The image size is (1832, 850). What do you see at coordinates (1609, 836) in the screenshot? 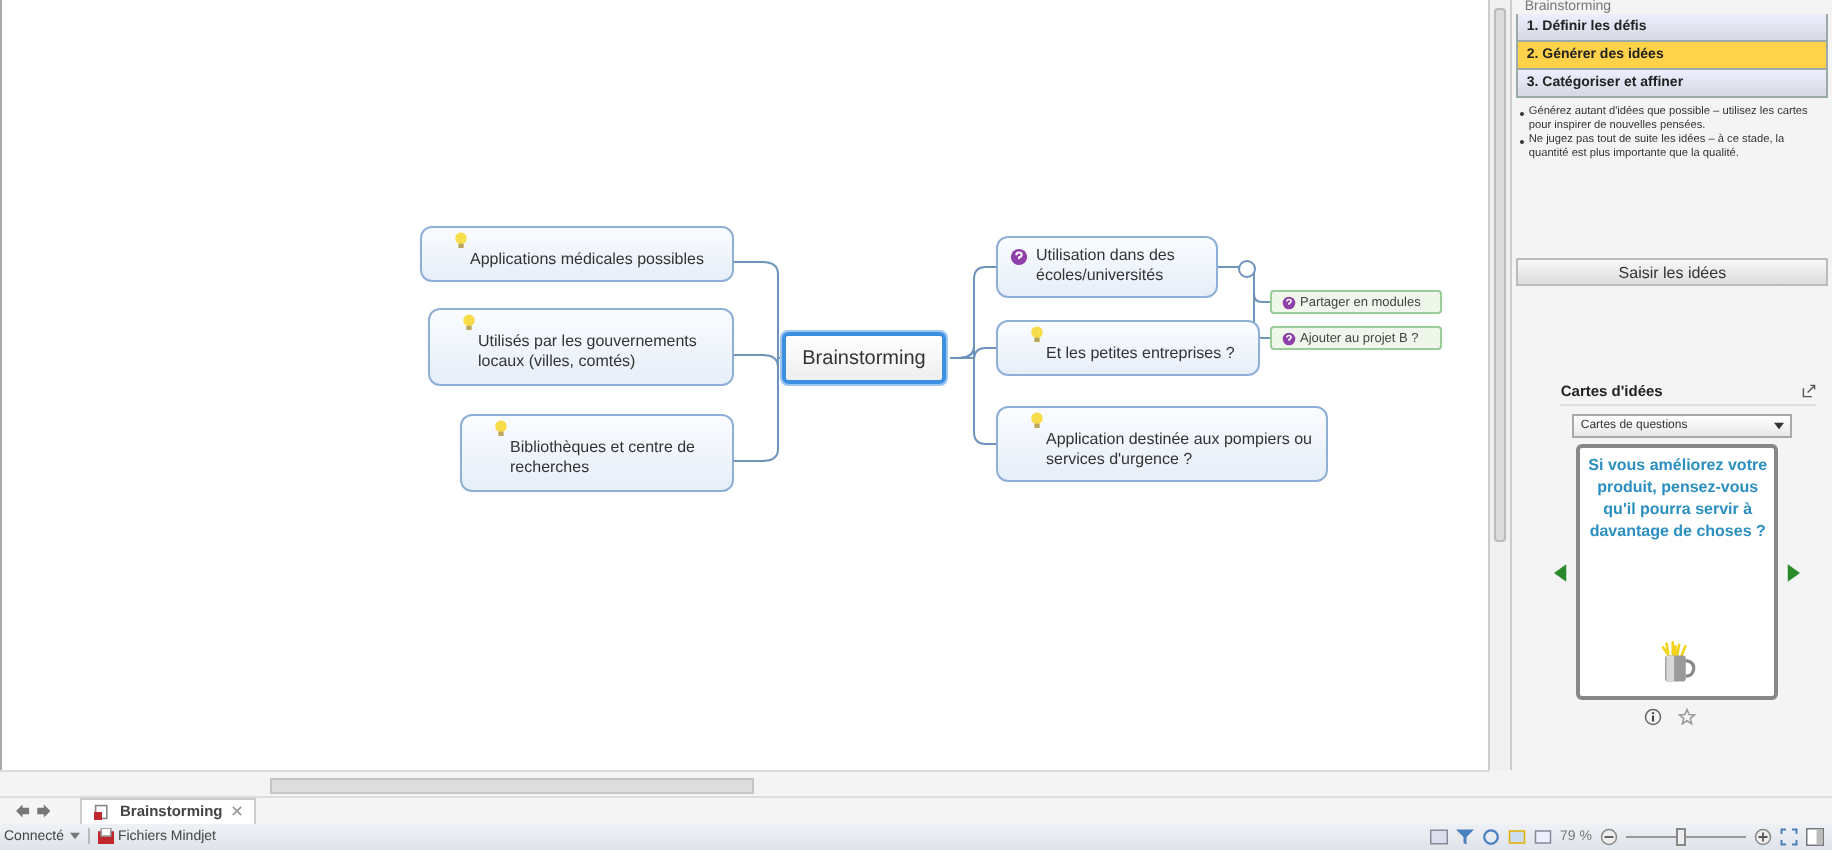
I see `zoom-out-icon` at bounding box center [1609, 836].